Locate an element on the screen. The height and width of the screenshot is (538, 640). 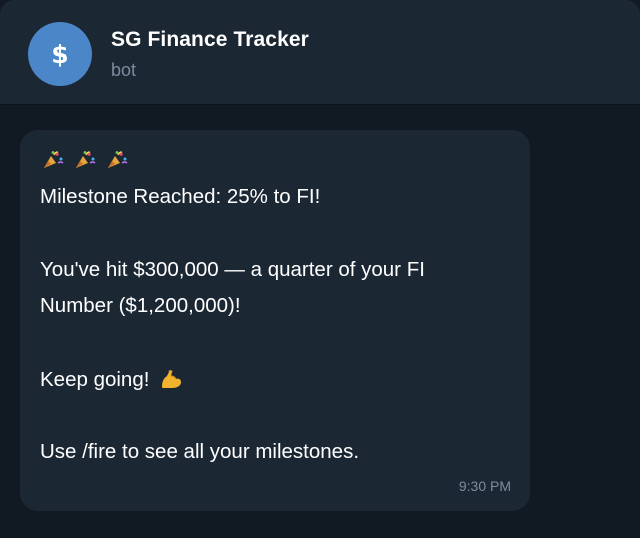
message-body-line-2: Number ($1,200,000)! is located at coordinates (140, 305).